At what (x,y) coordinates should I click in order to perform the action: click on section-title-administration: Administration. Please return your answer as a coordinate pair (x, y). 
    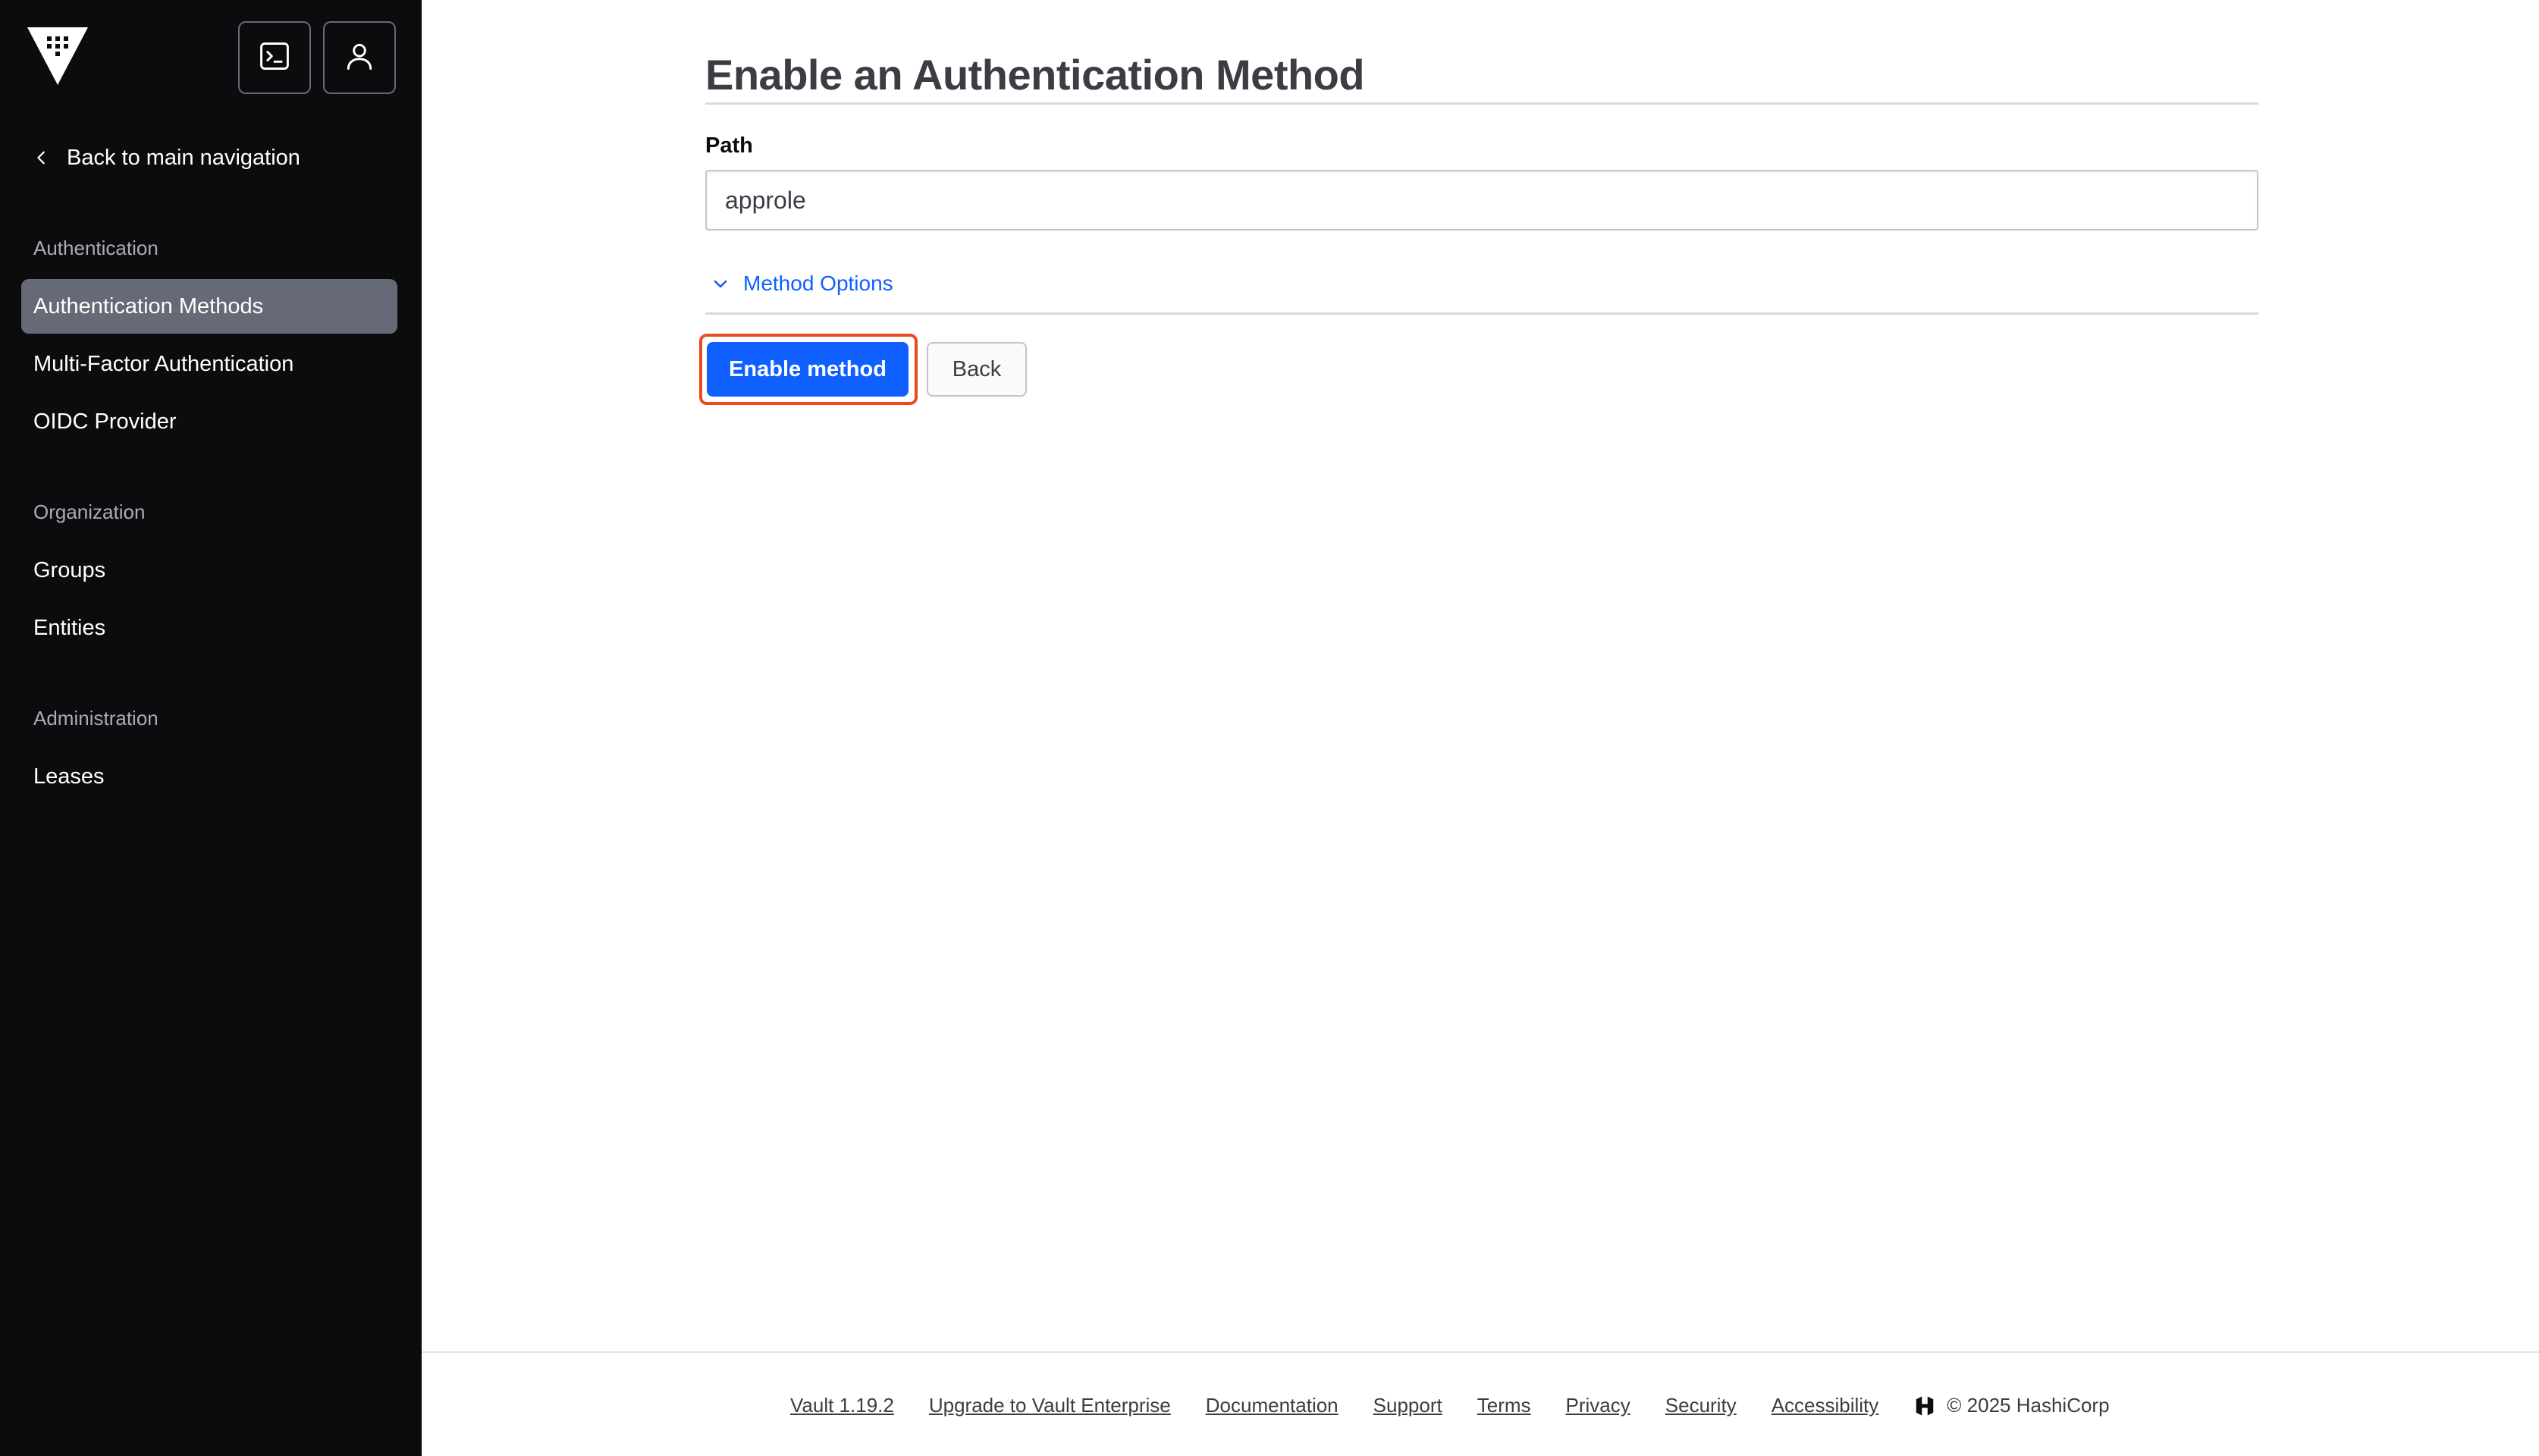
    Looking at the image, I should click on (95, 718).